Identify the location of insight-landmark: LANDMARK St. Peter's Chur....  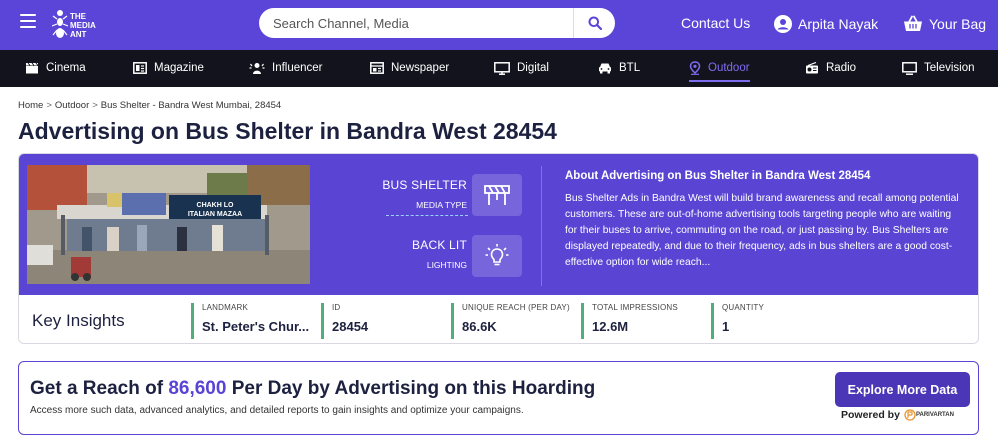
(255, 321).